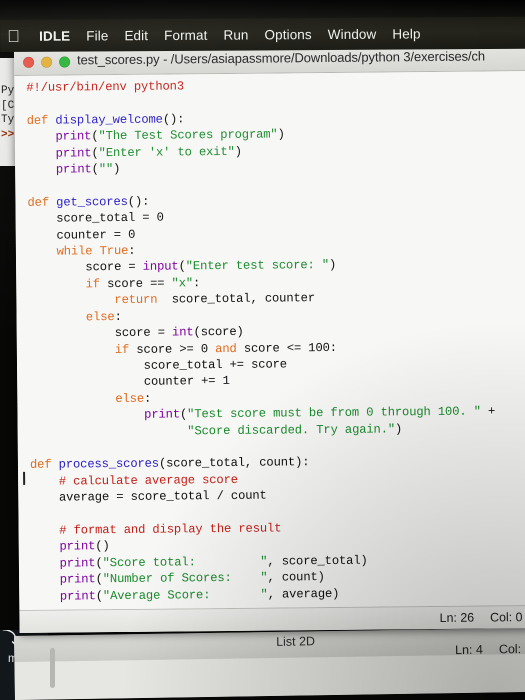 This screenshot has width=525, height=700. I want to click on window-controls, so click(42, 62).